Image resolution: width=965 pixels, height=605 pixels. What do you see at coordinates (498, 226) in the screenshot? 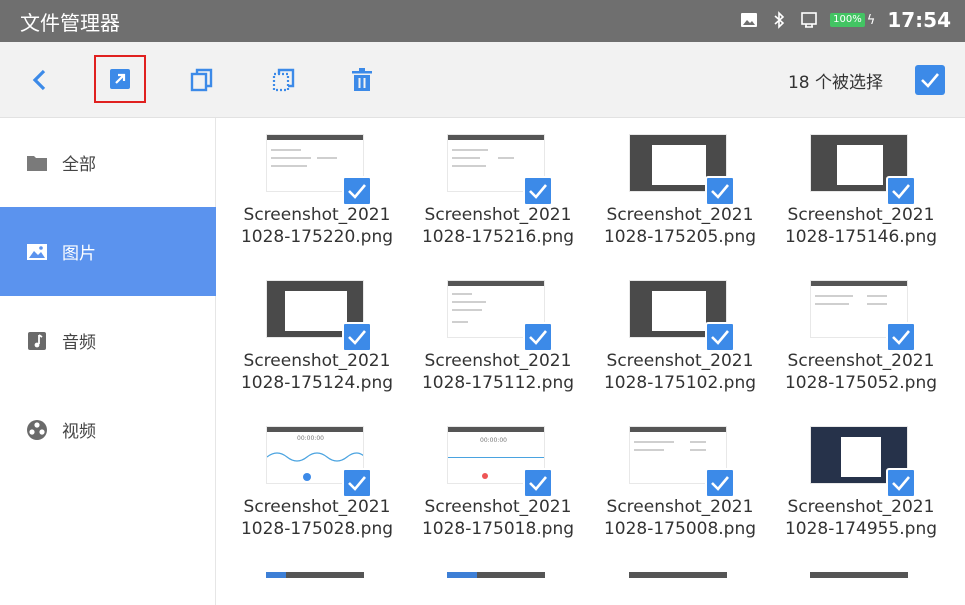
I see `file-name: Screenshot_2021 1028-175216.png` at bounding box center [498, 226].